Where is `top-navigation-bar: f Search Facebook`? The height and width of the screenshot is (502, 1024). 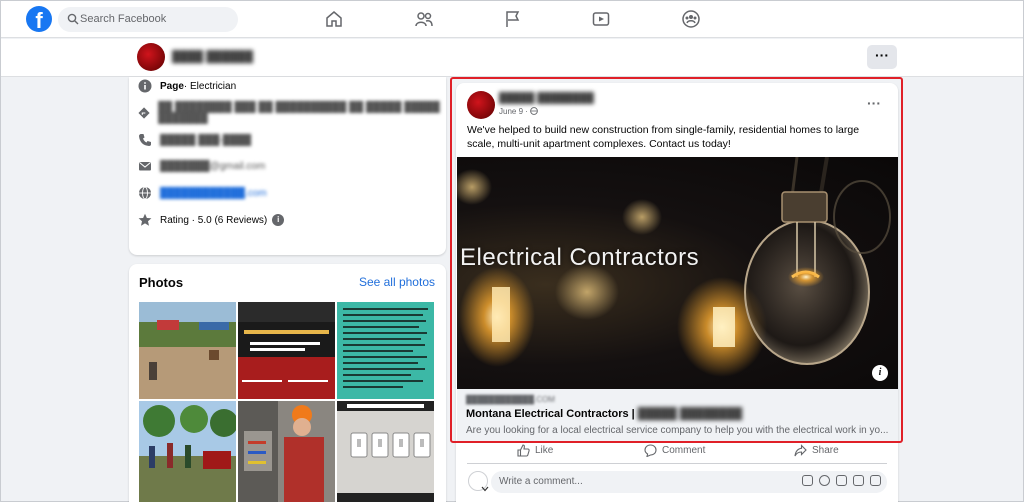
top-navigation-bar: f Search Facebook is located at coordinates (512, 19).